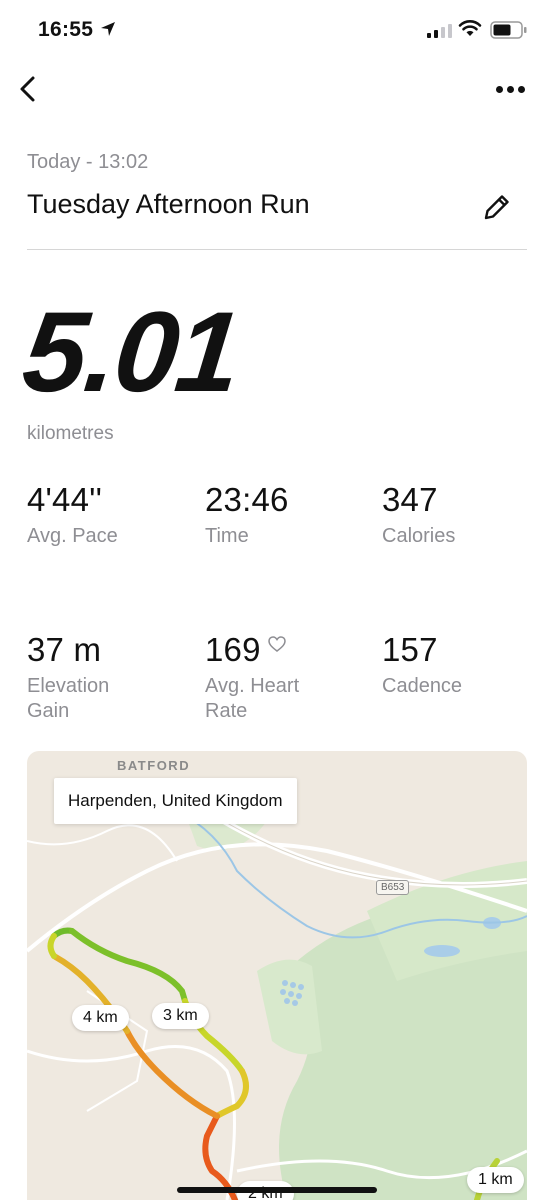  What do you see at coordinates (410, 499) in the screenshot?
I see `stat-value: 347` at bounding box center [410, 499].